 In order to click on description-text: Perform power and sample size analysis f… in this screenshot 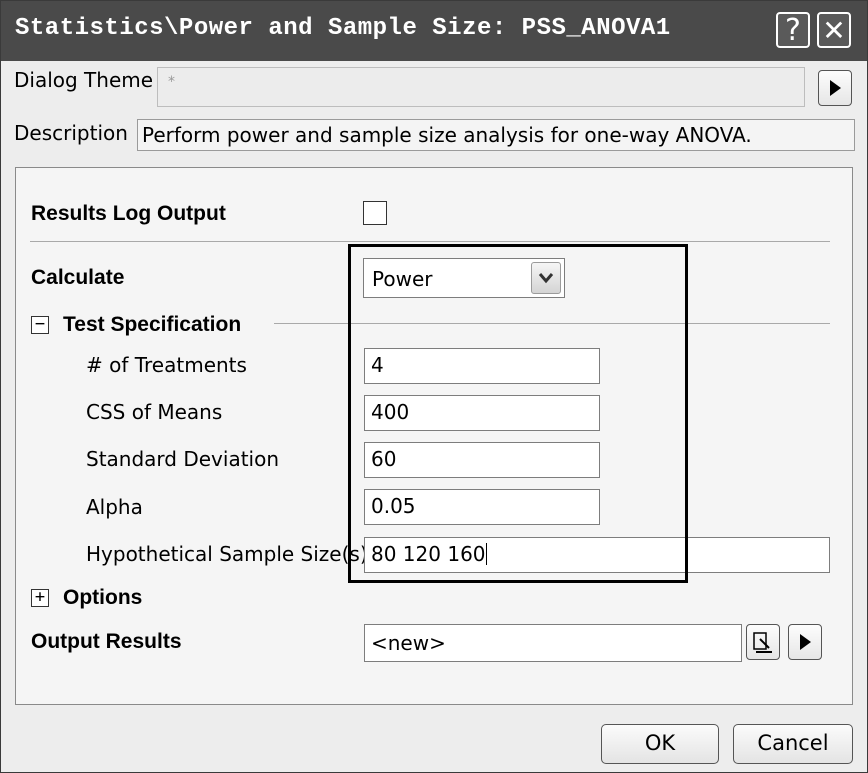, I will do `click(447, 135)`.